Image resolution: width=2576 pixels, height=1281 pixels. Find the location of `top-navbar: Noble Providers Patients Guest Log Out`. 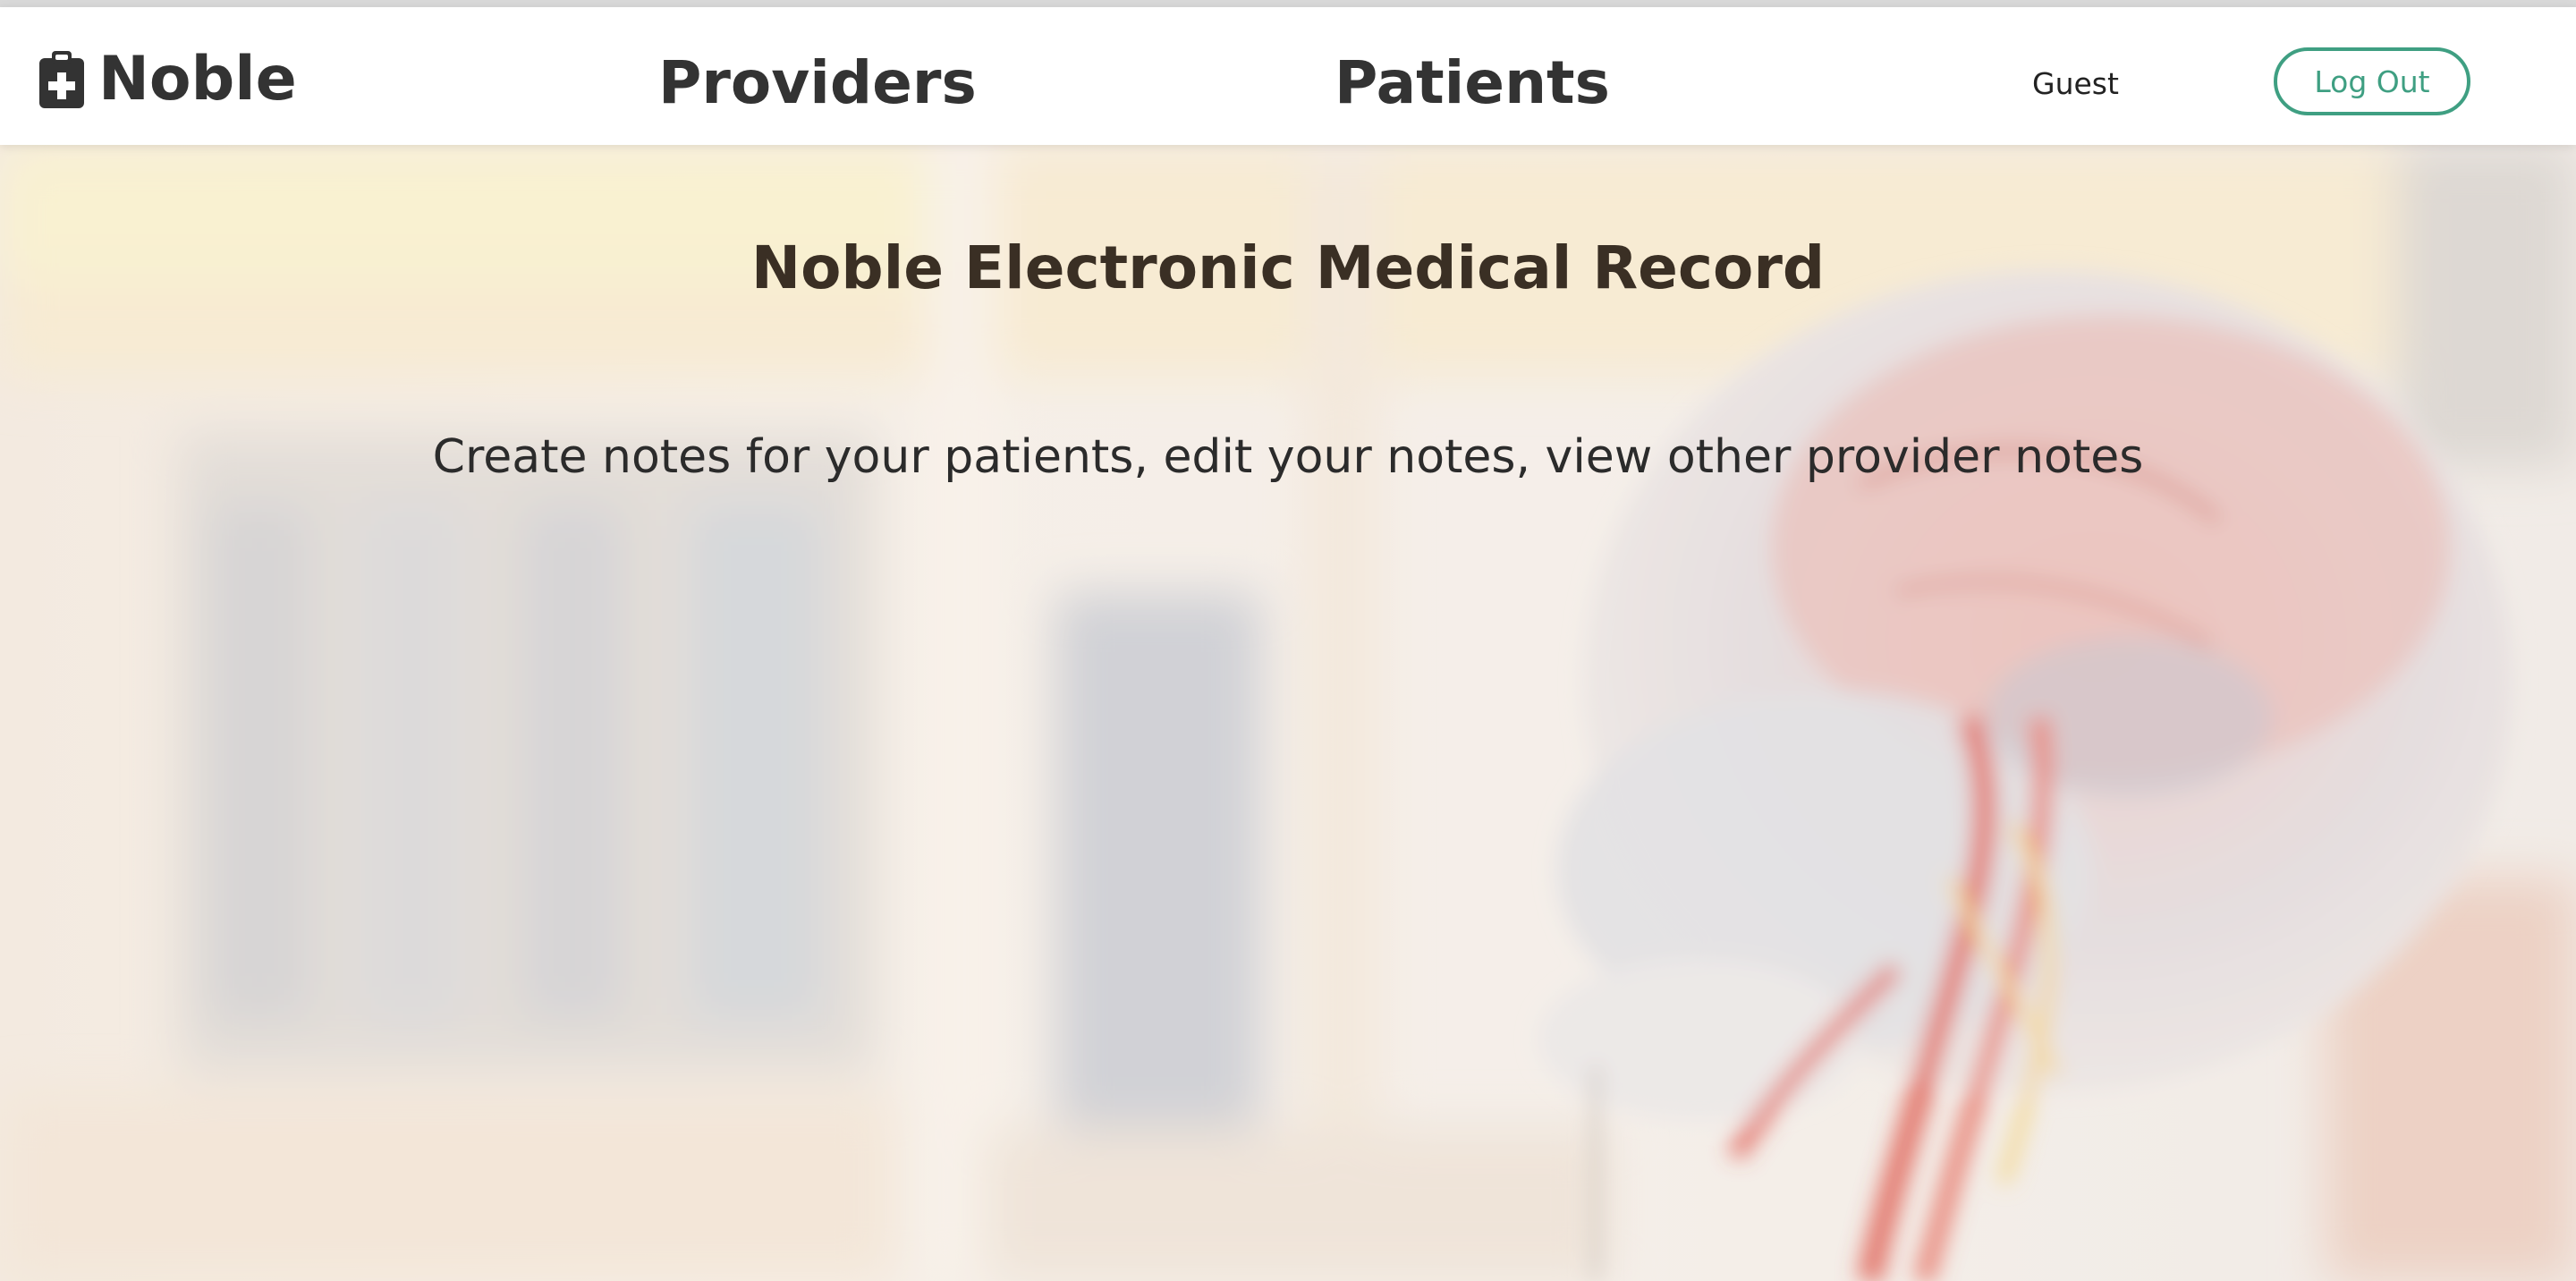

top-navbar: Noble Providers Patients Guest Log Out is located at coordinates (1288, 76).